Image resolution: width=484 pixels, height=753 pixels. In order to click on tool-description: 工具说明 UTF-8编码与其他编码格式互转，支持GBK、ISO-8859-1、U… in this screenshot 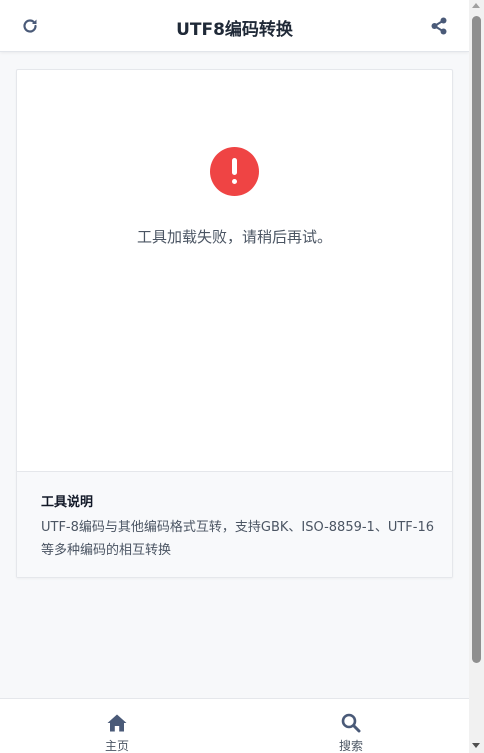, I will do `click(234, 524)`.